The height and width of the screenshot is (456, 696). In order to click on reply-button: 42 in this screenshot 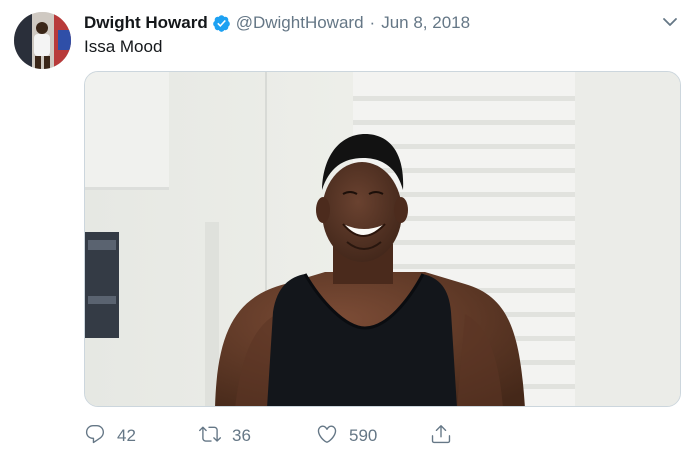, I will do `click(110, 436)`.